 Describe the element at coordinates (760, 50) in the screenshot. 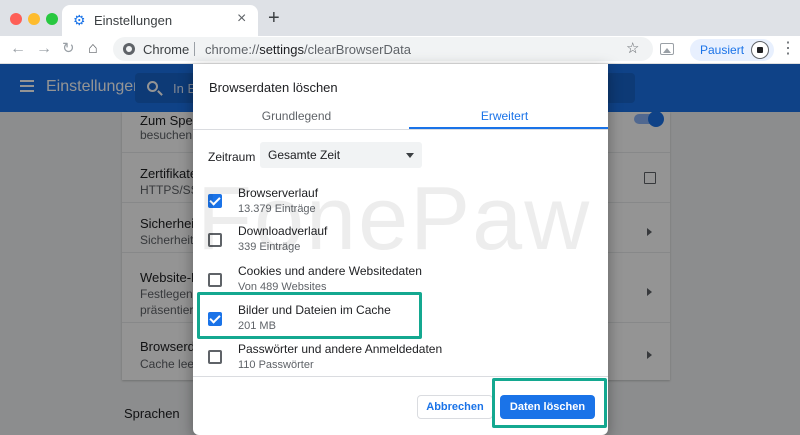

I see `avatar` at that location.